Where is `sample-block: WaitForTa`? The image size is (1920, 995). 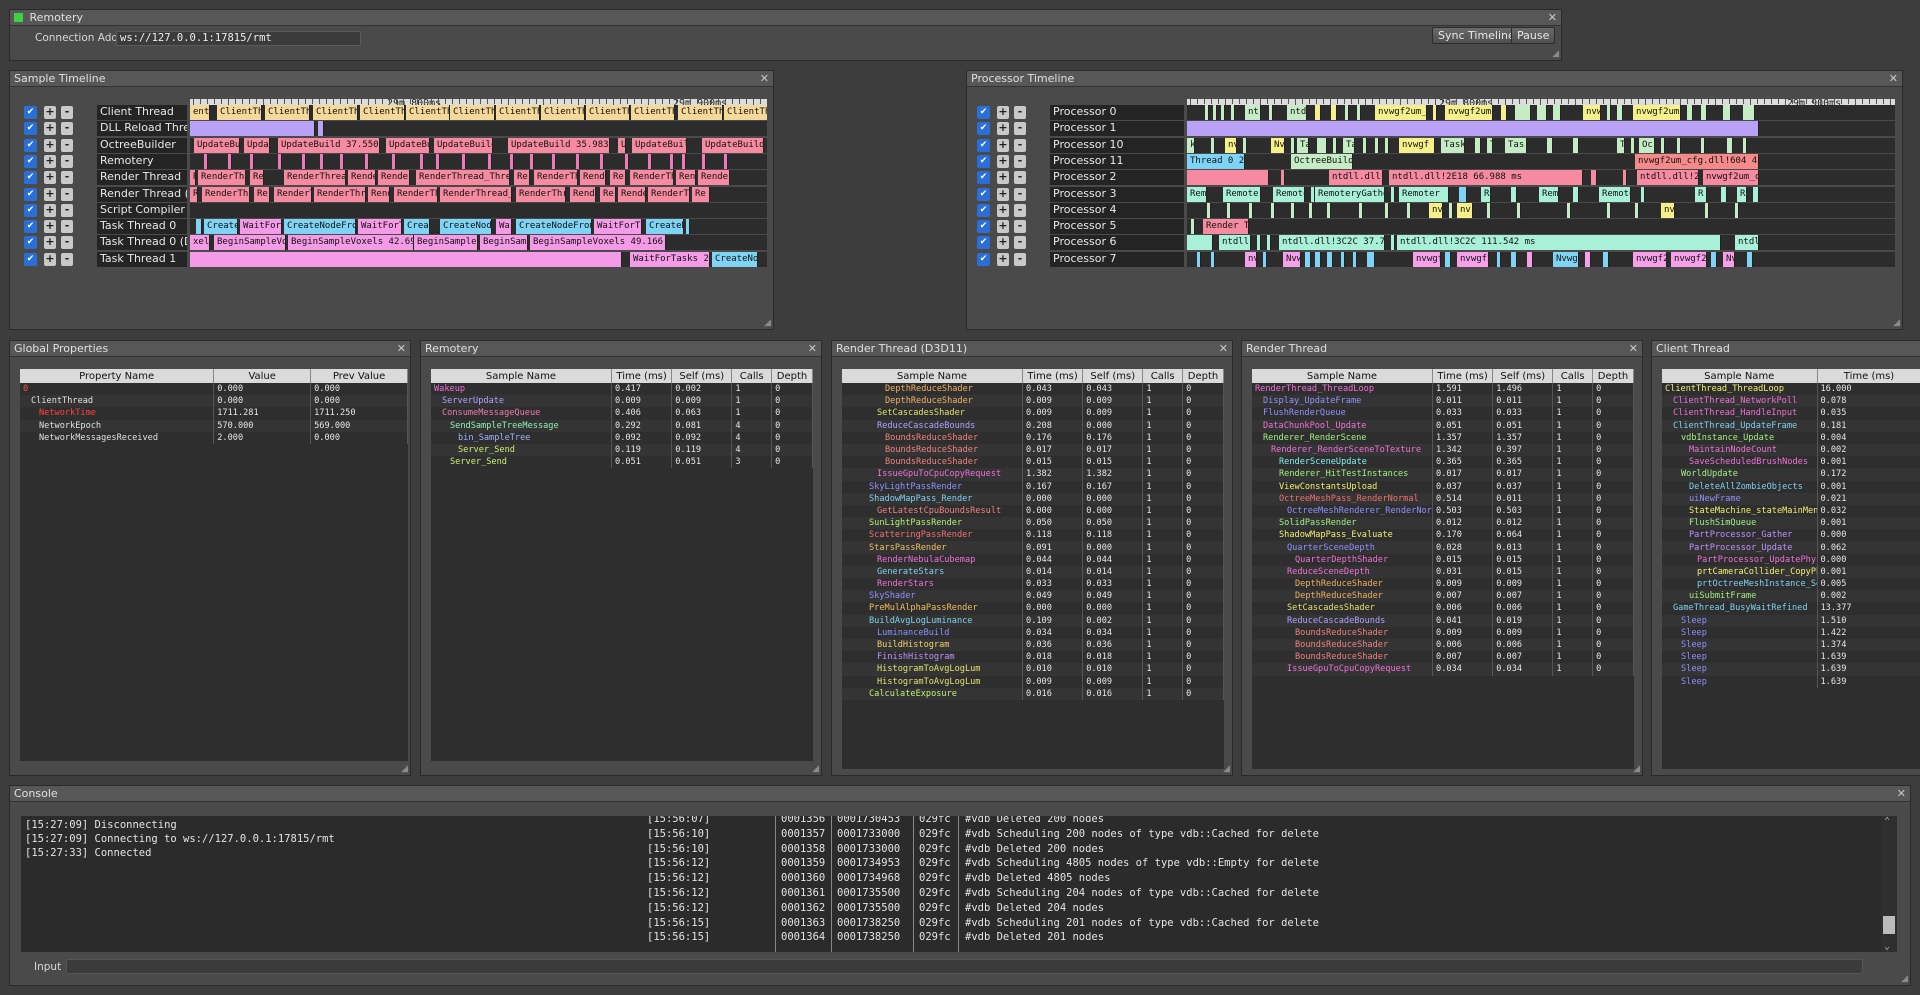 sample-block: WaitForTa is located at coordinates (618, 227).